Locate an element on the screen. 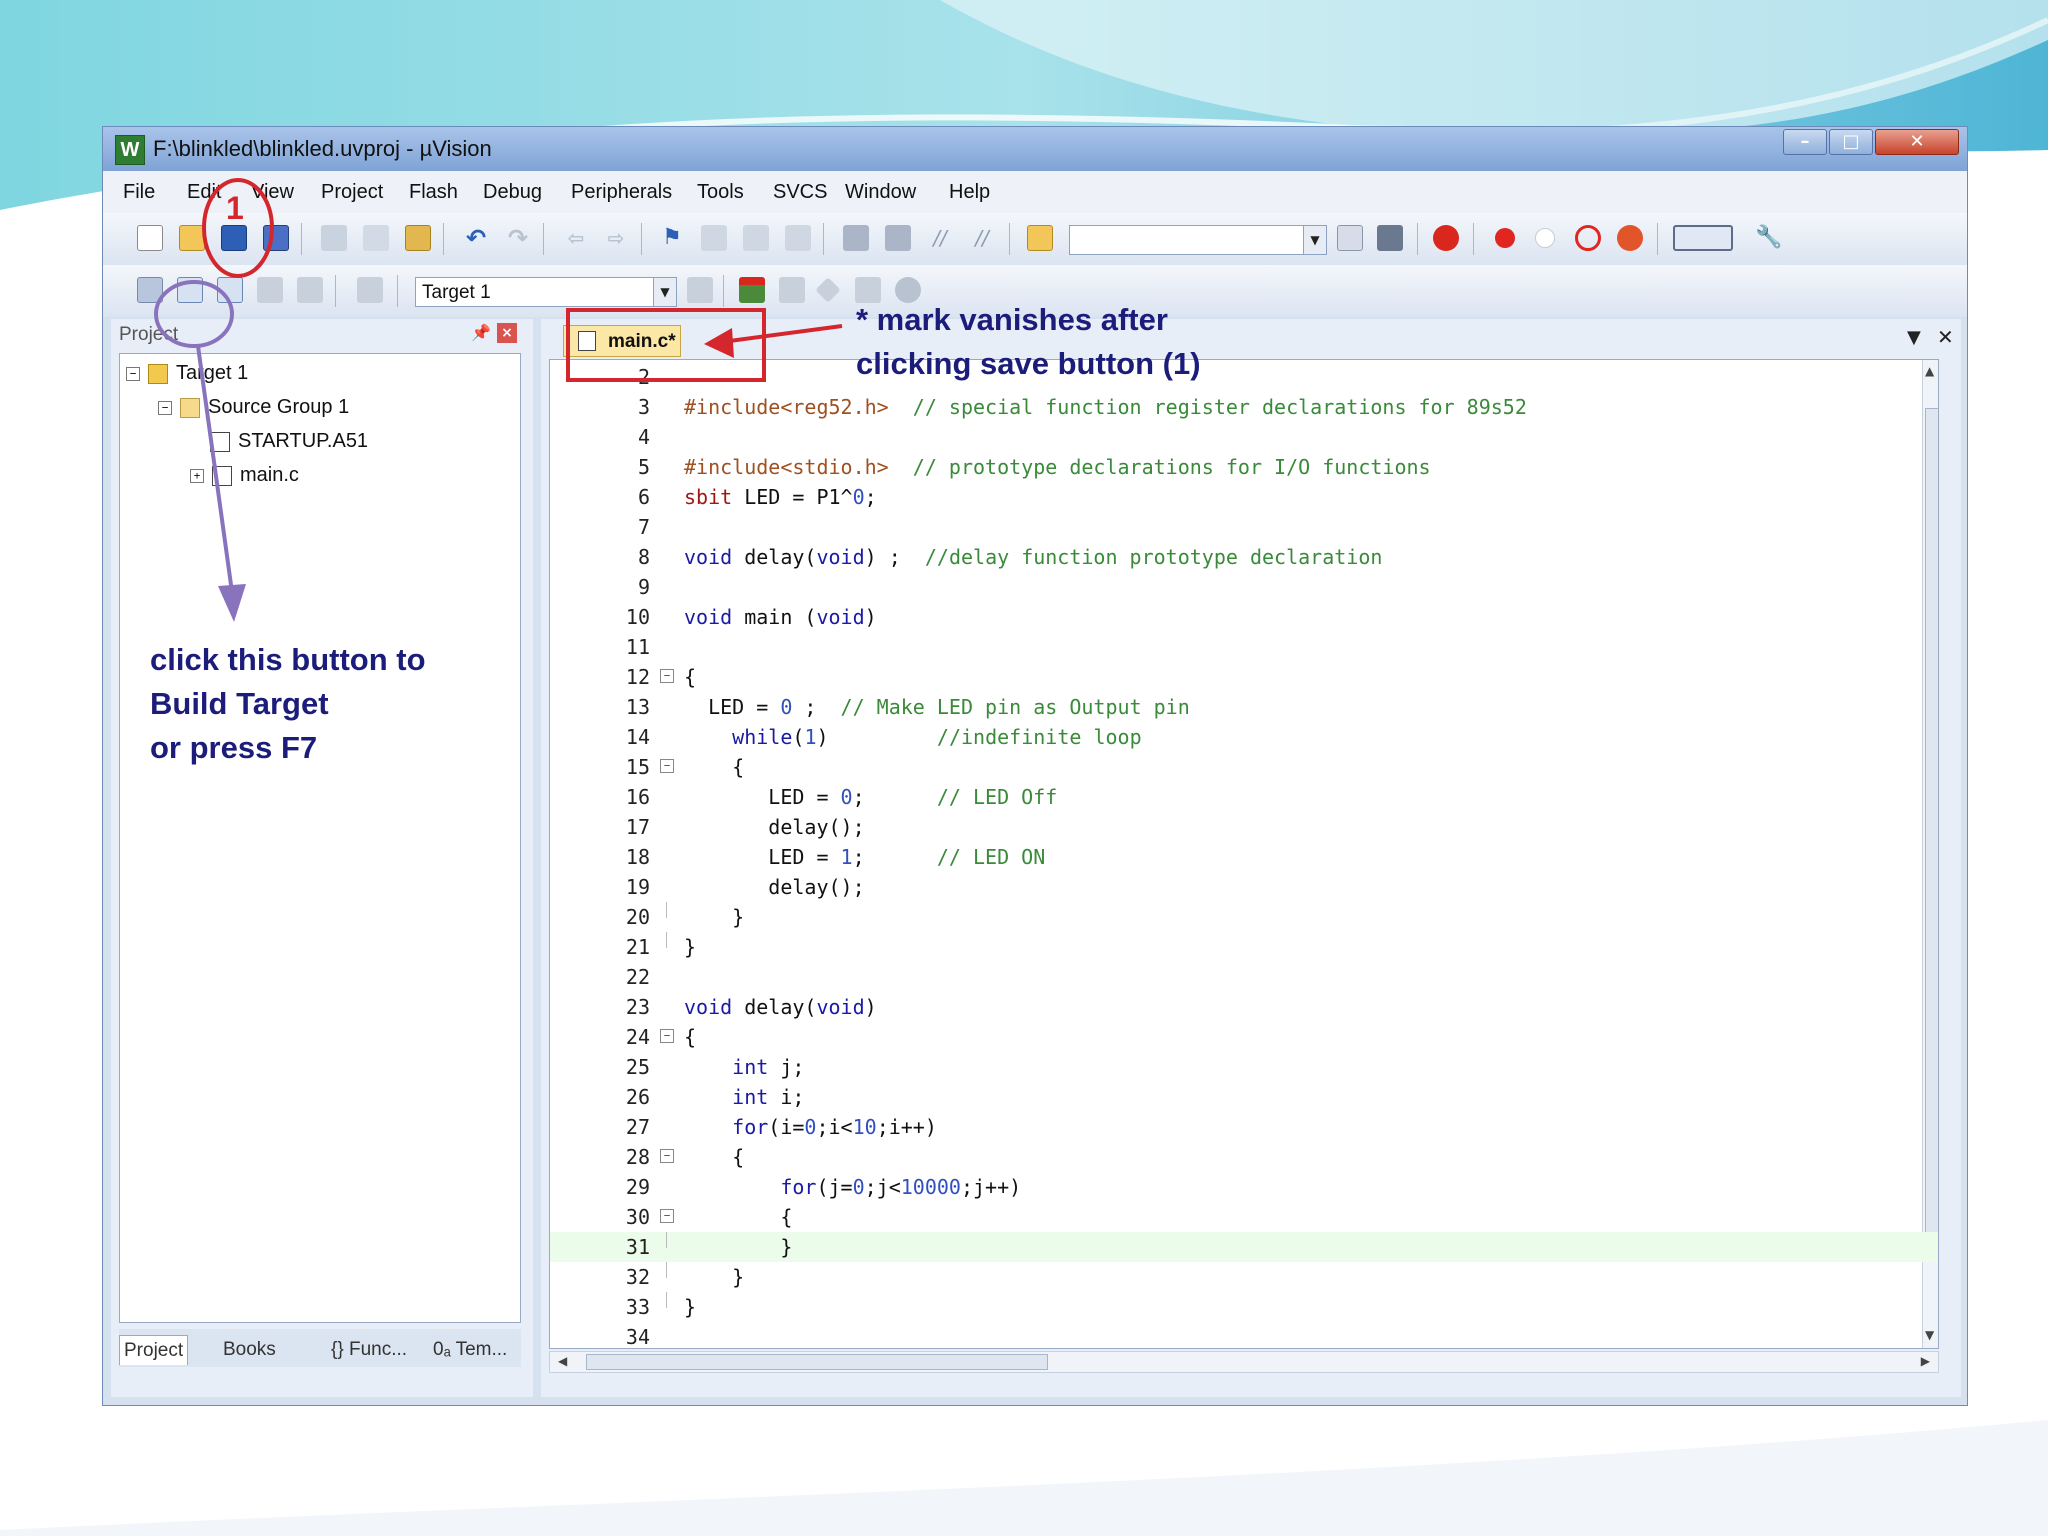  maximize-button: □ is located at coordinates (1851, 142).